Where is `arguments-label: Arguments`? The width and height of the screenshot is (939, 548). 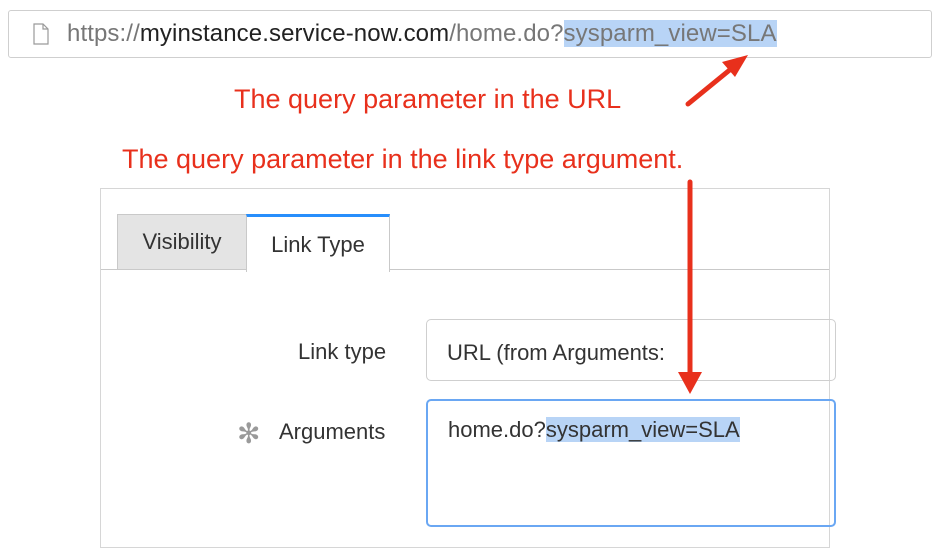
arguments-label: Arguments is located at coordinates (332, 431).